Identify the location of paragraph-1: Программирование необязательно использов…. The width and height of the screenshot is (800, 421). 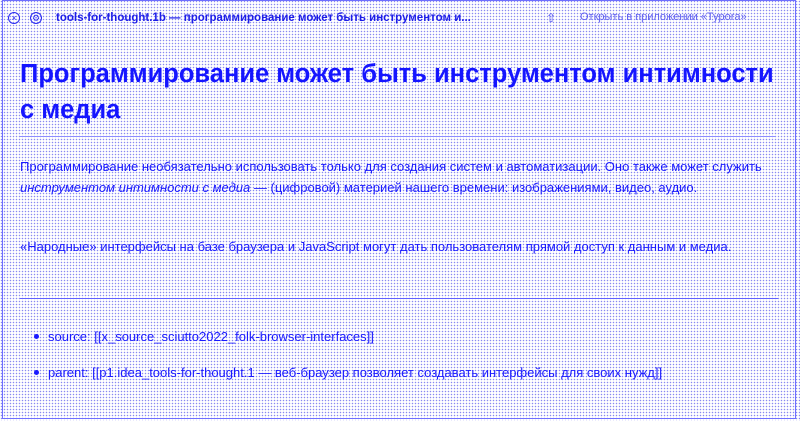
(400, 177).